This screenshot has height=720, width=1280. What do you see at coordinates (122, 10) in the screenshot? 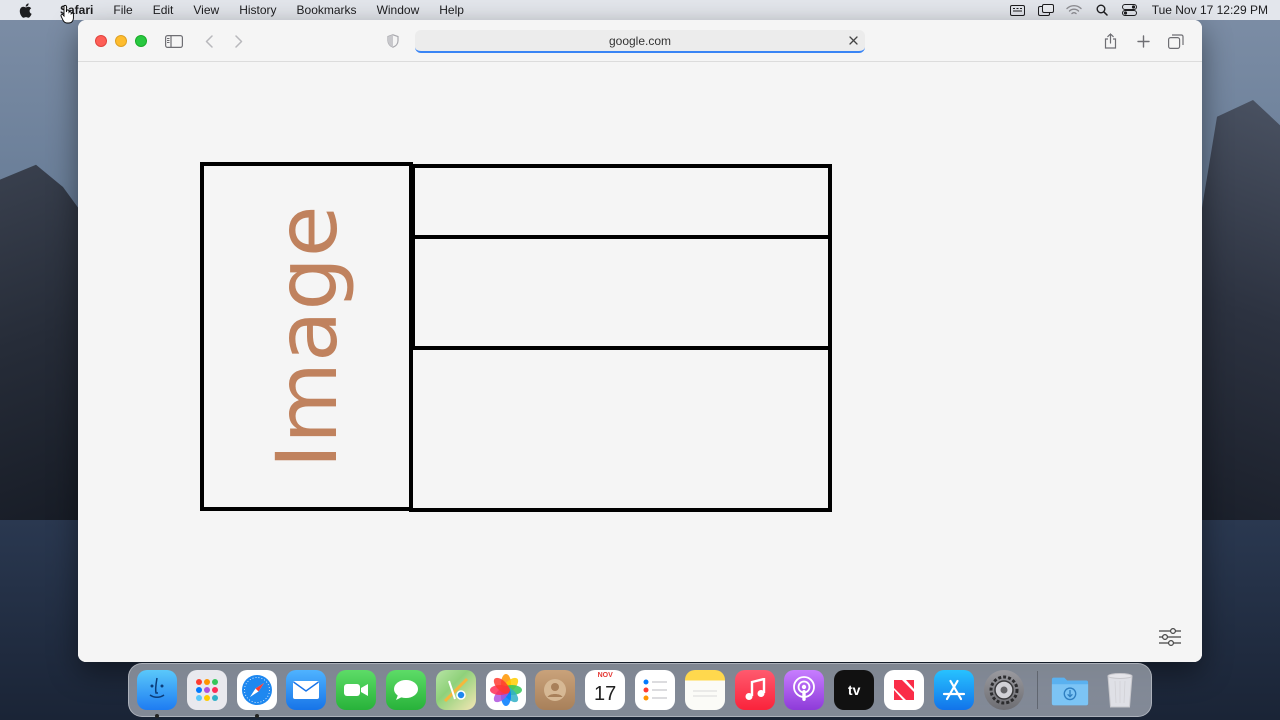
I see `menu-file: File` at bounding box center [122, 10].